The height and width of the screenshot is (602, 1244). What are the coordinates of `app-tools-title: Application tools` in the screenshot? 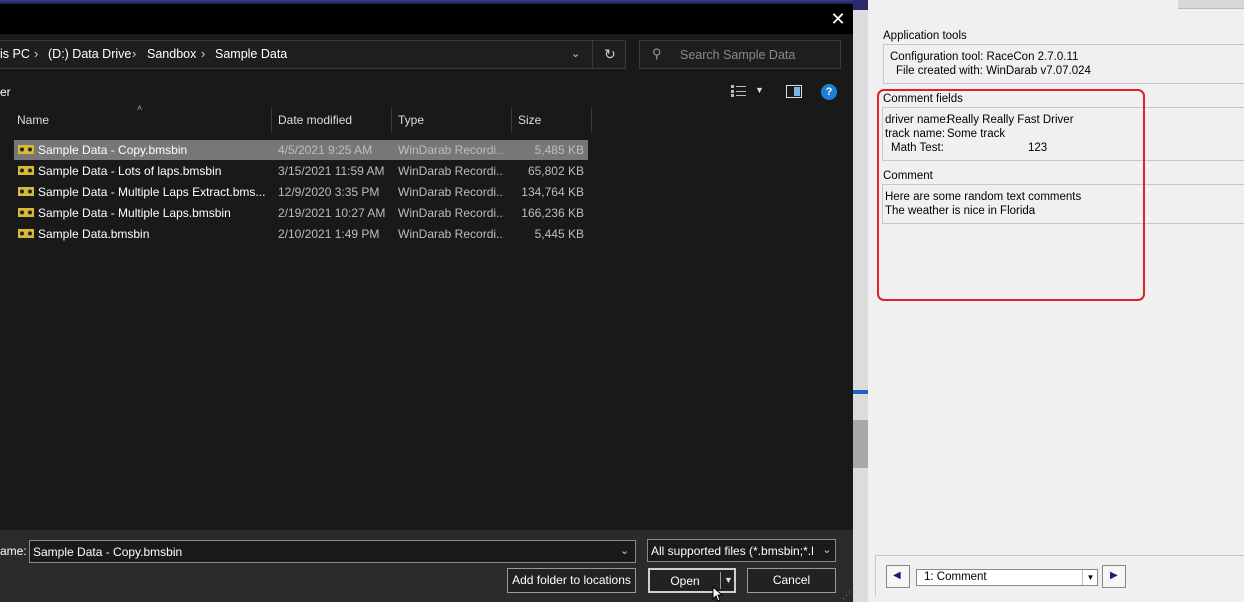 It's located at (925, 36).